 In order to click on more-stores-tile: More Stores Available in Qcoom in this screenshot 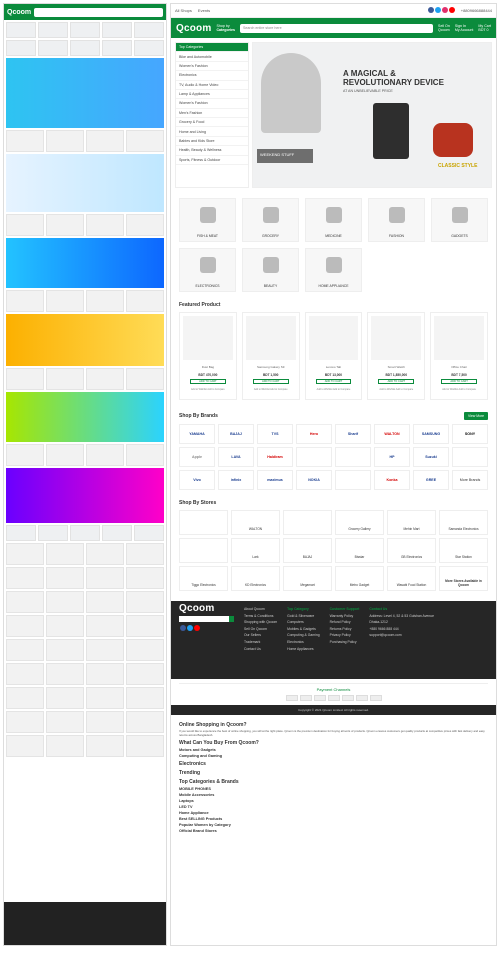, I will do `click(463, 578)`.